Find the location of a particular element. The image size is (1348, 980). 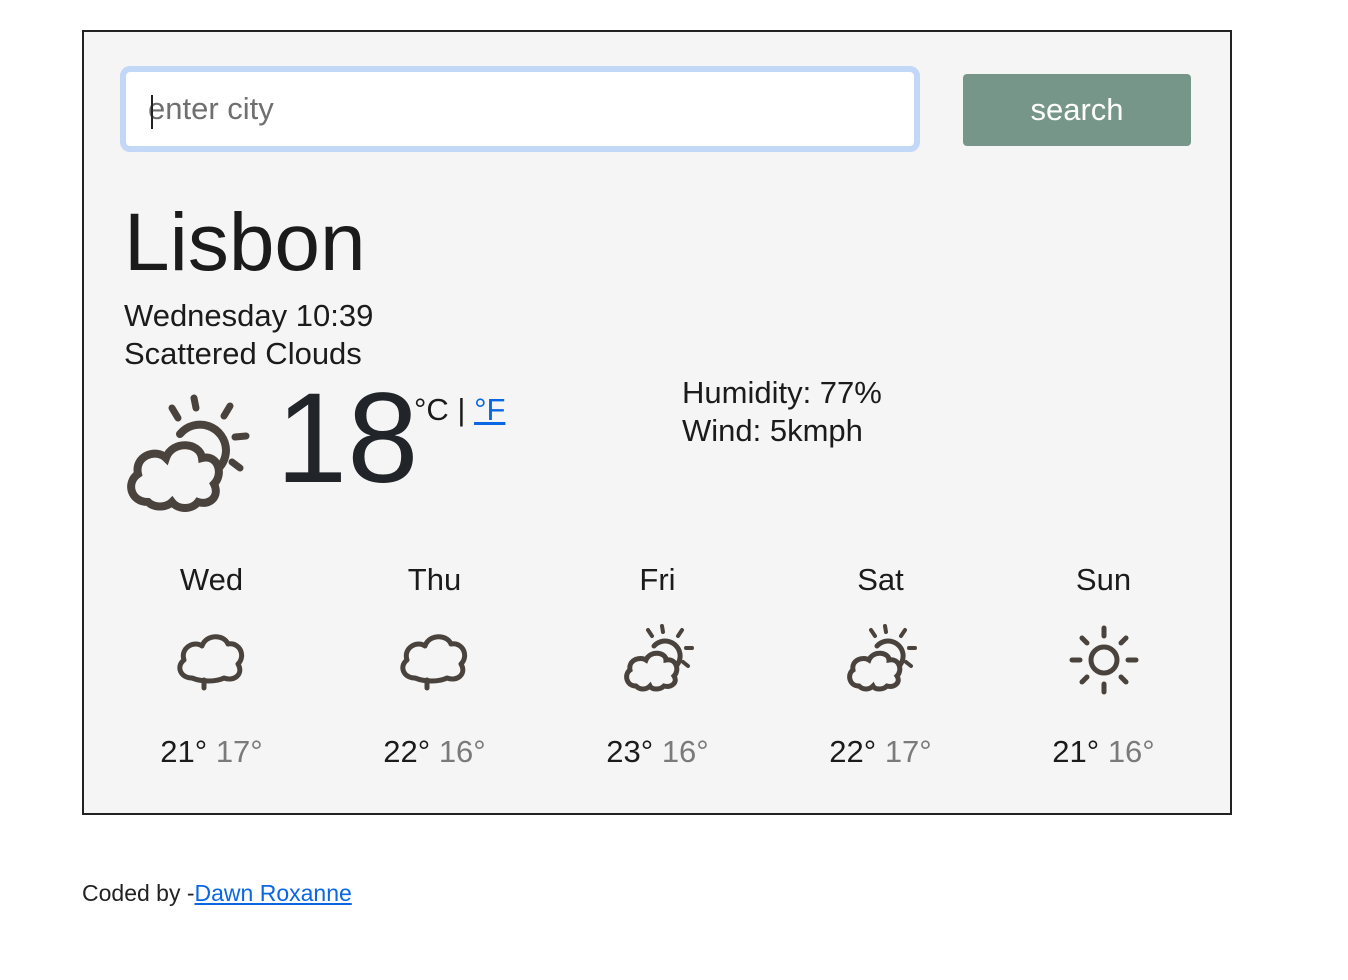

search-button: search is located at coordinates (1077, 110).